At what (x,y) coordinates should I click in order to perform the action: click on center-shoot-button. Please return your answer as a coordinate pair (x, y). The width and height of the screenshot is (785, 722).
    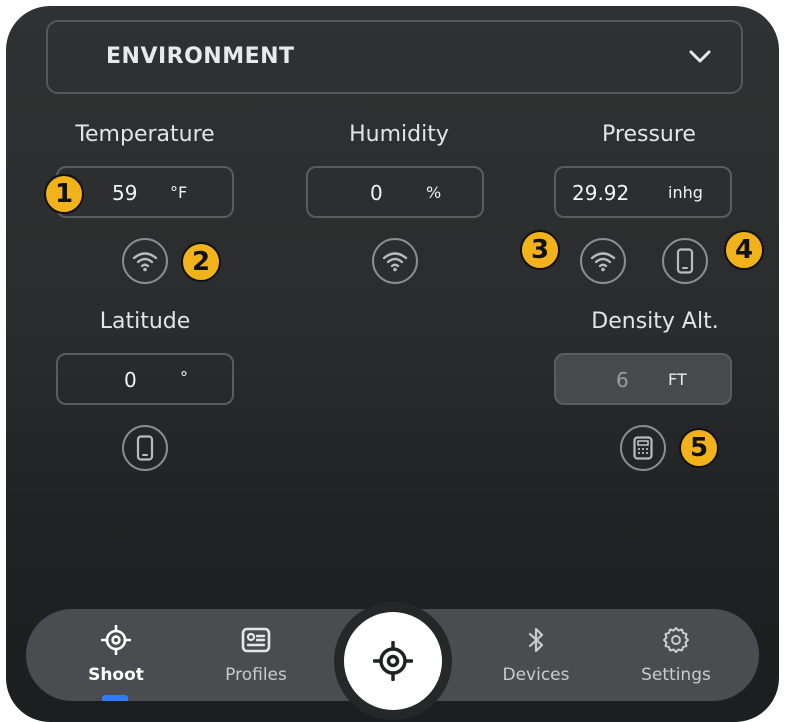
    Looking at the image, I should click on (393, 661).